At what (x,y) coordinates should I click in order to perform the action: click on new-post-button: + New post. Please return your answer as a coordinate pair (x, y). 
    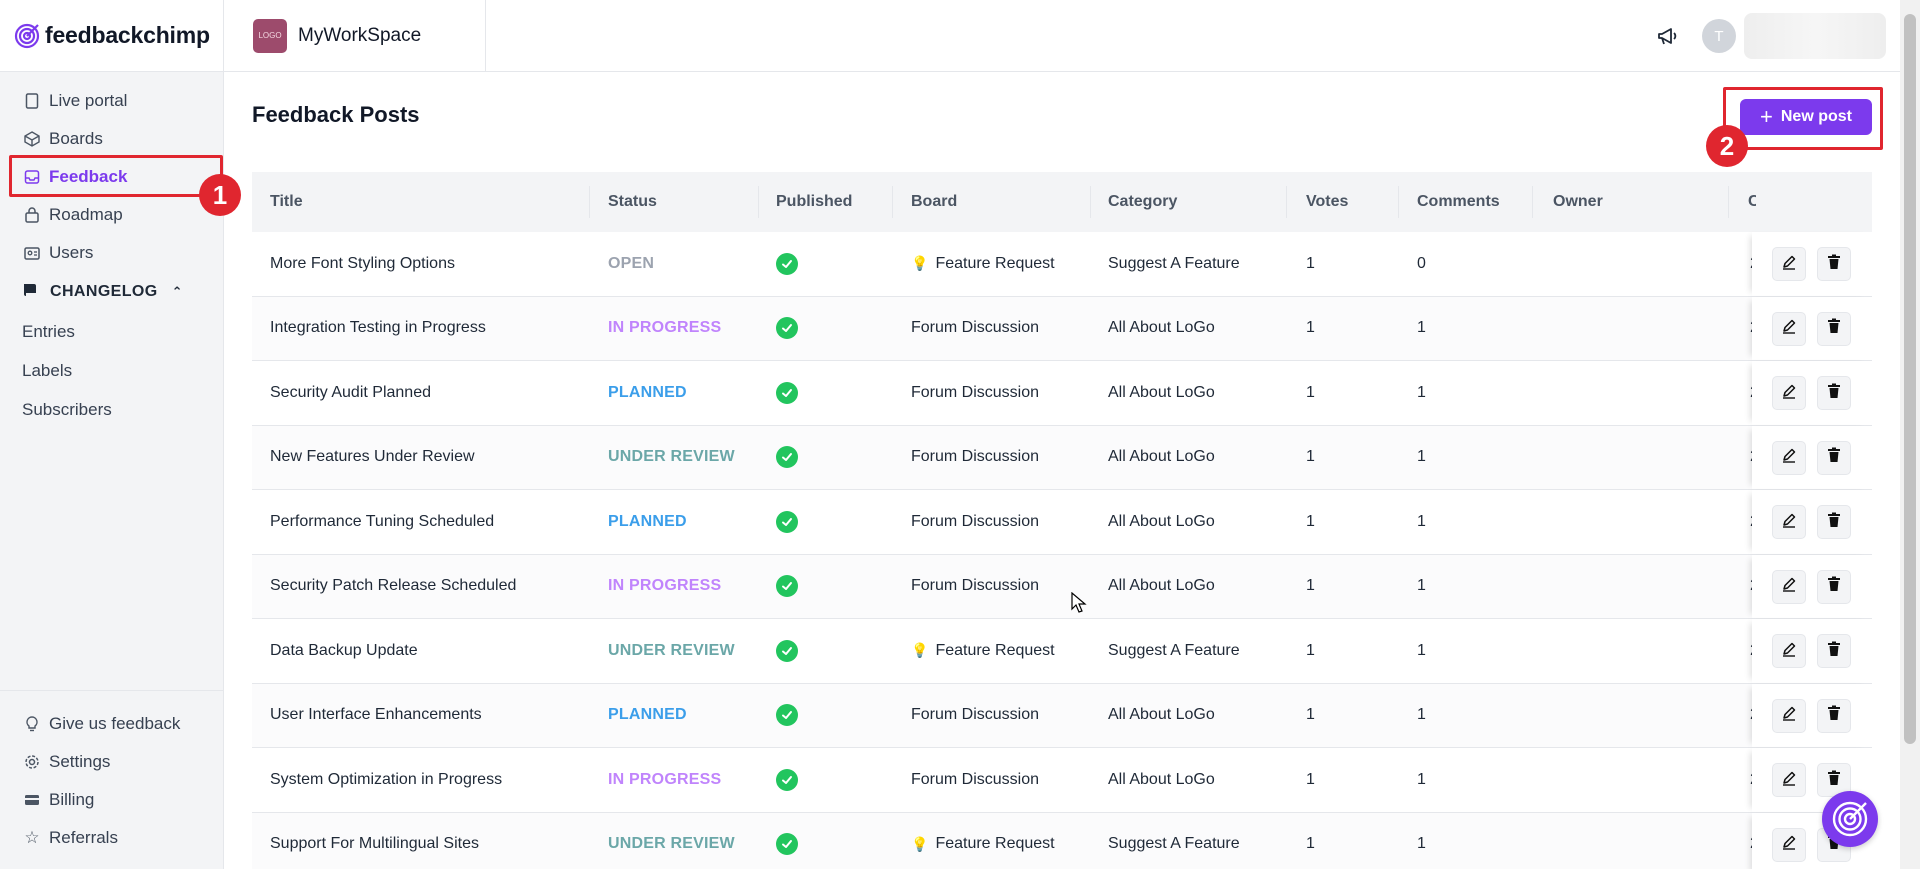
    Looking at the image, I should click on (1806, 117).